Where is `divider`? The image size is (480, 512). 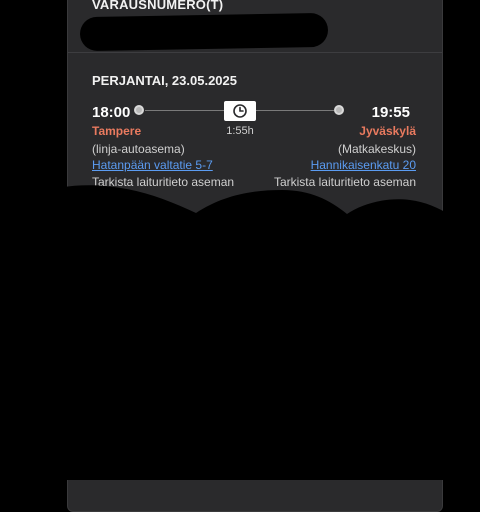
divider is located at coordinates (255, 52).